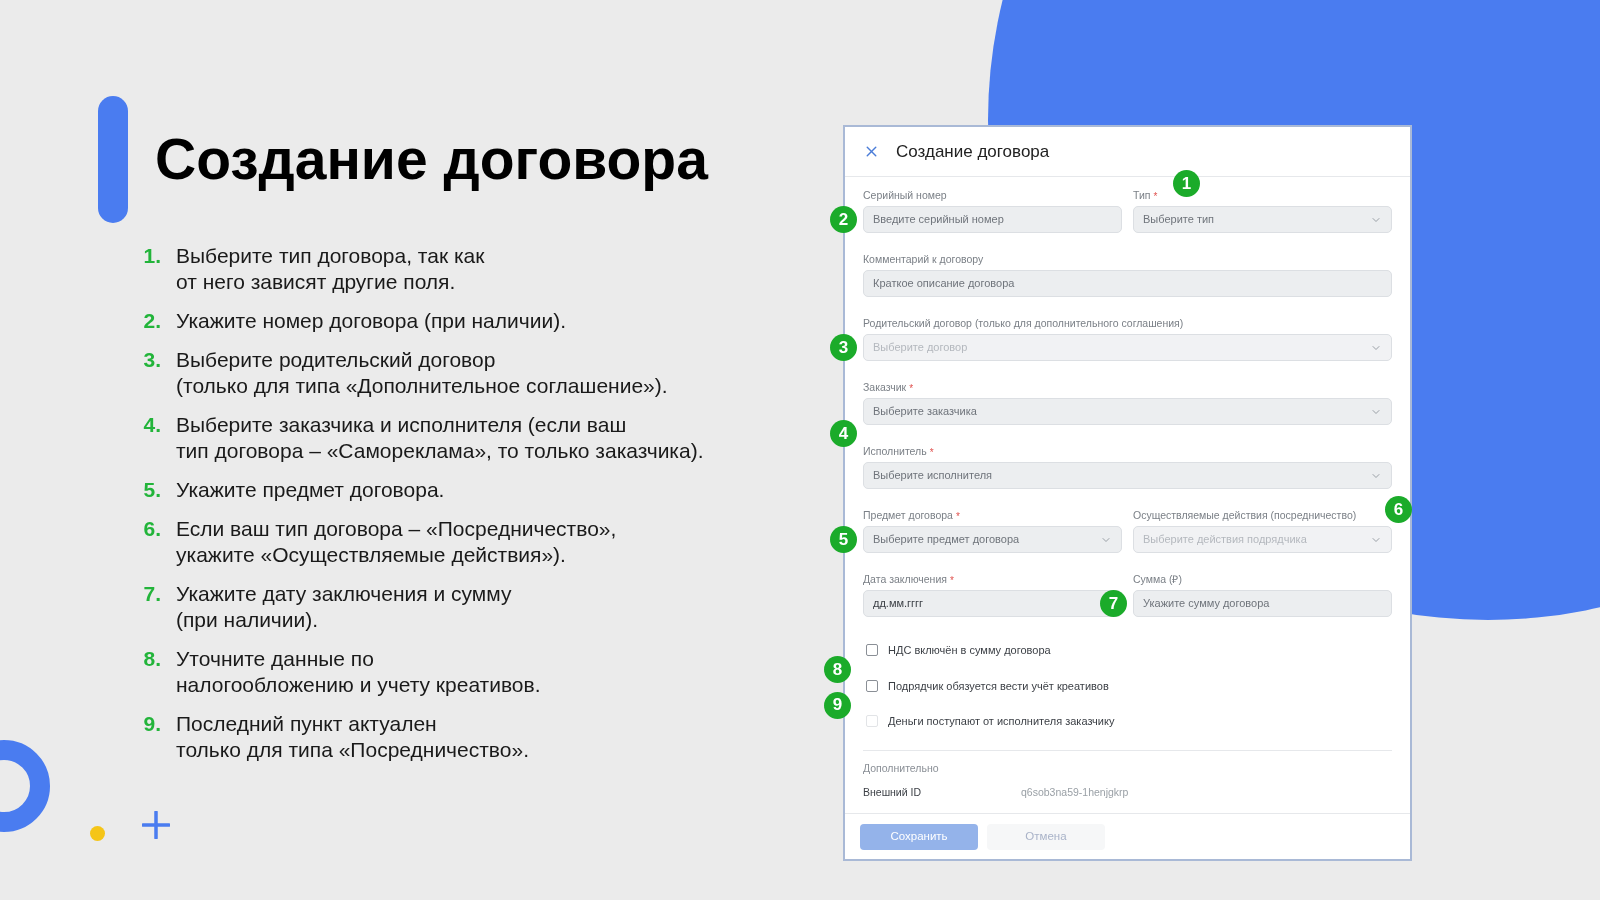 Image resolution: width=1600 pixels, height=900 pixels. I want to click on field-label: Дата заключения, so click(905, 580).